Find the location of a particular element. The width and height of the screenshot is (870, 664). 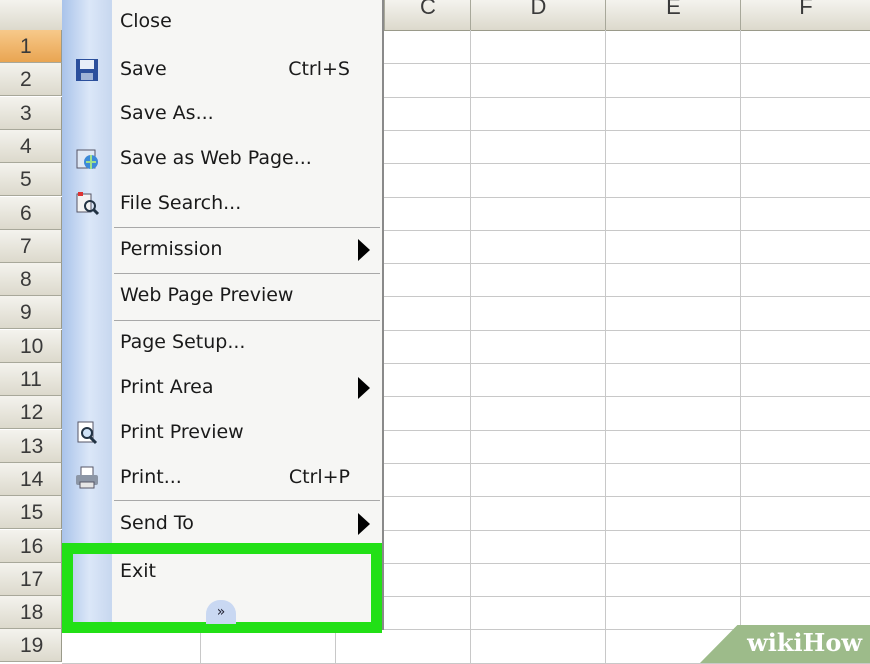

watermark-text: wikiHow is located at coordinates (804, 642).